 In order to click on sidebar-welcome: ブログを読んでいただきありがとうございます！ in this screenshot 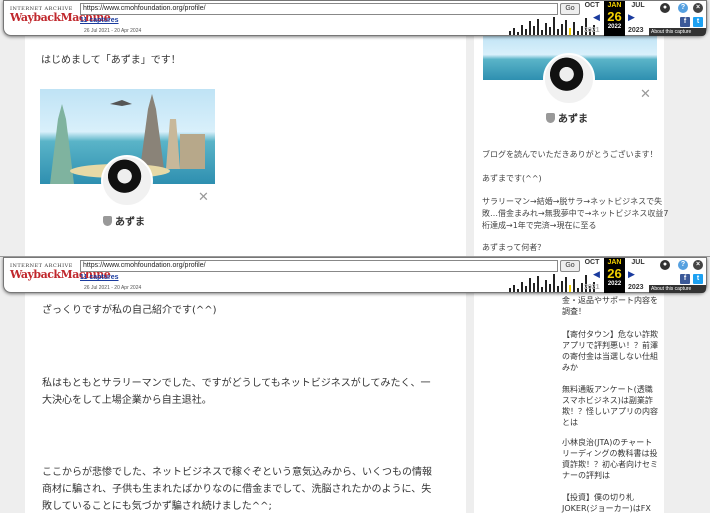, I will do `click(570, 154)`.